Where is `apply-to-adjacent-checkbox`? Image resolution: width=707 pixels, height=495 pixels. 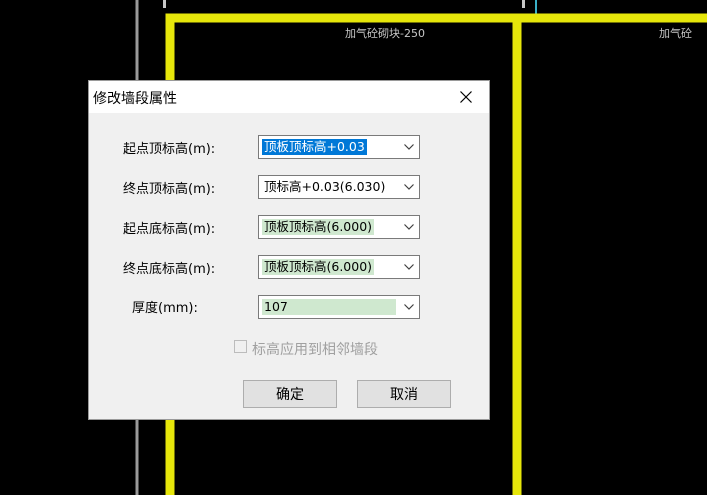 apply-to-adjacent-checkbox is located at coordinates (240, 346).